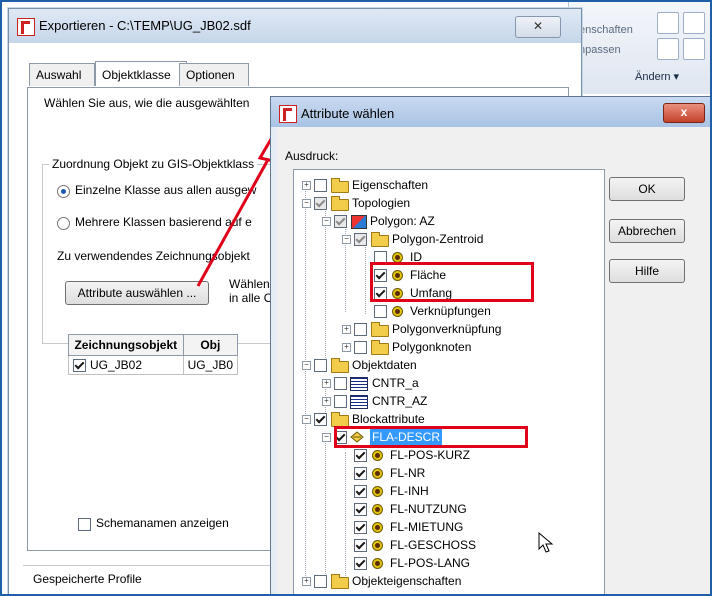  I want to click on tree-label: Objekteigenschaften, so click(407, 581).